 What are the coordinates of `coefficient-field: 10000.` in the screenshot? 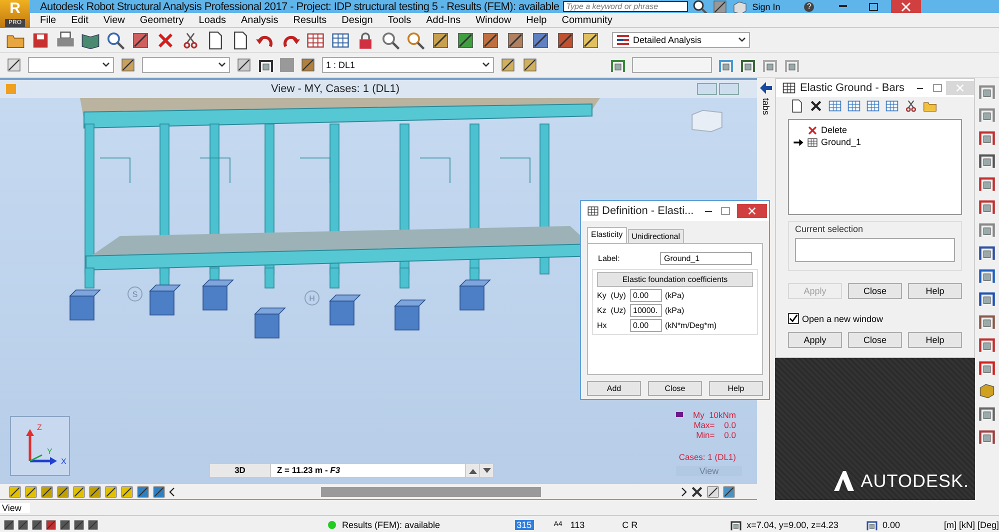 It's located at (646, 310).